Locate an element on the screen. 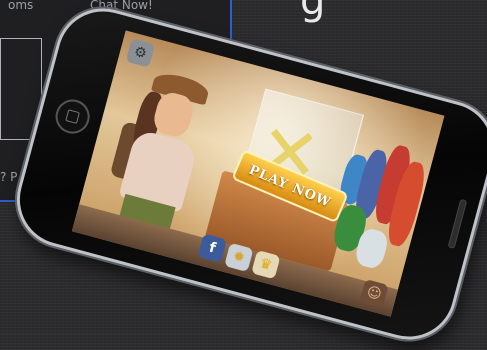 This screenshot has width=487, height=350. background-text-bottom: ? P is located at coordinates (9, 177).